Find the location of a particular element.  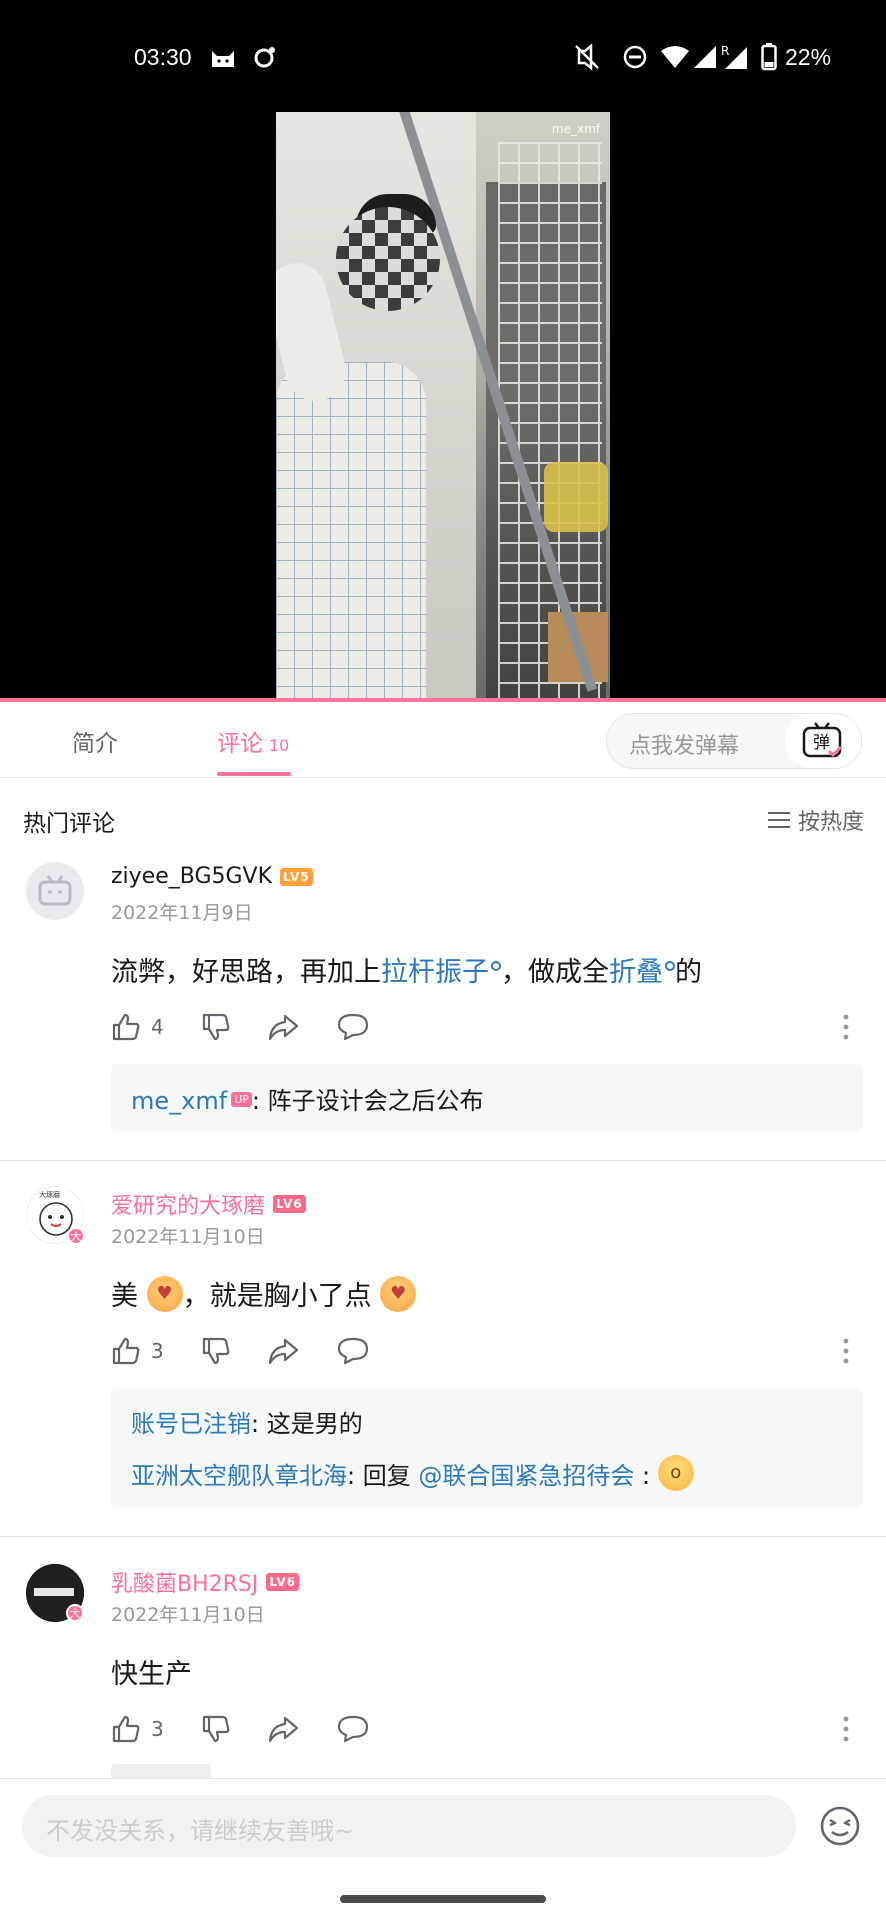

like-button: 4 is located at coordinates (137, 1027).